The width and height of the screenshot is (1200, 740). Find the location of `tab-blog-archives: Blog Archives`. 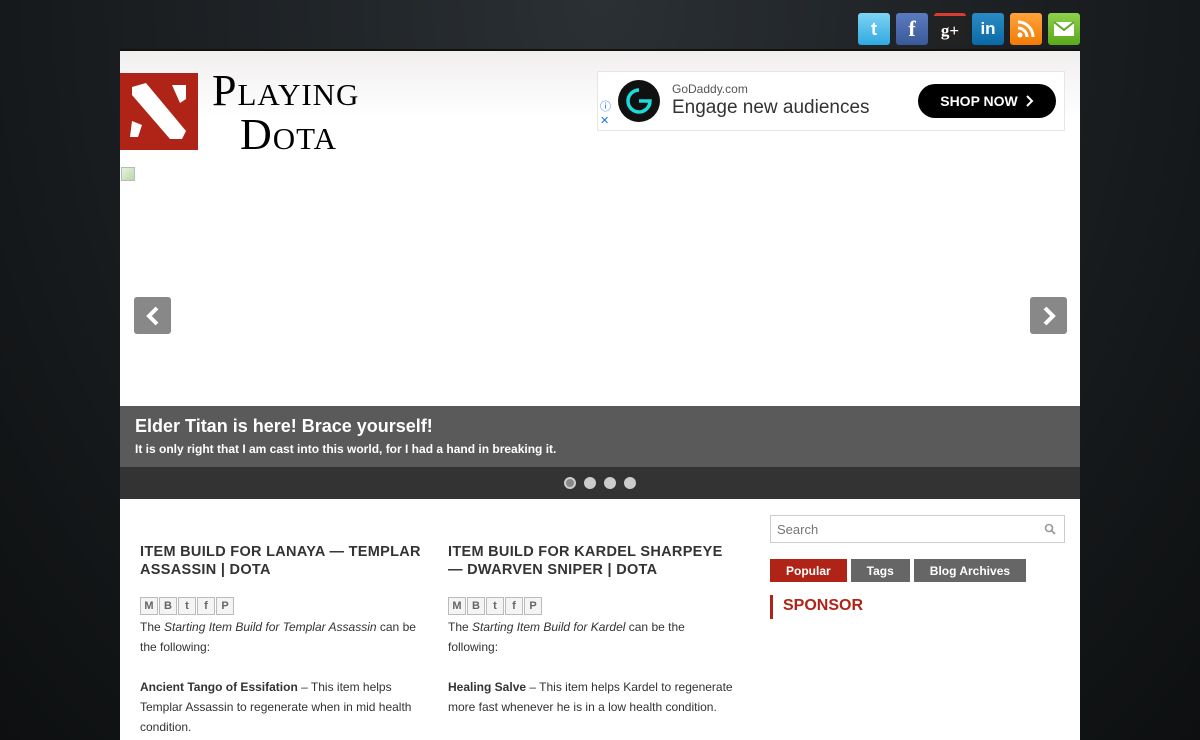

tab-blog-archives: Blog Archives is located at coordinates (970, 570).